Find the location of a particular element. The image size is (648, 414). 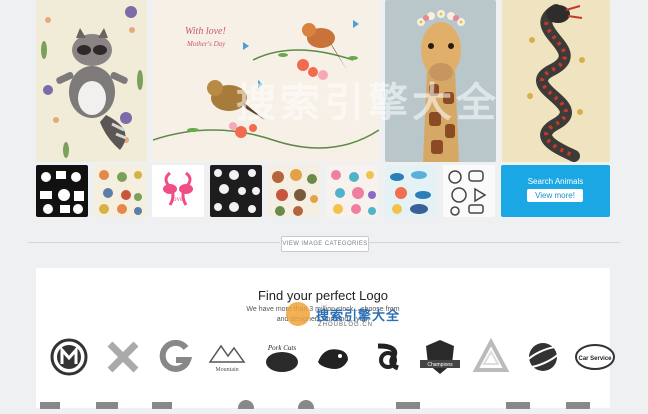

thumb-flamingo-love: love is located at coordinates (178, 191).